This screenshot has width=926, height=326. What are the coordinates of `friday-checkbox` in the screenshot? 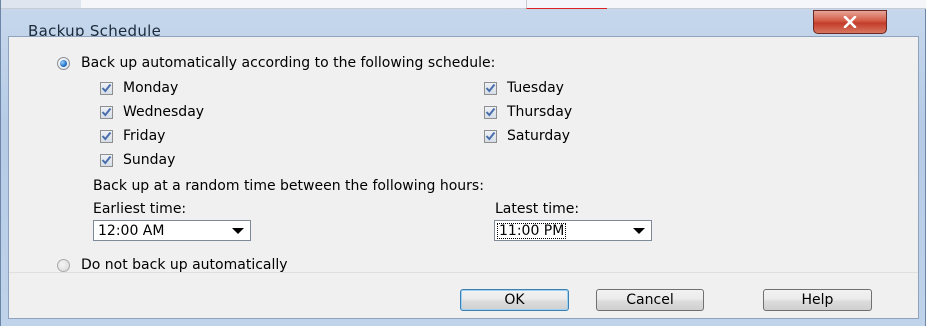 It's located at (106, 136).